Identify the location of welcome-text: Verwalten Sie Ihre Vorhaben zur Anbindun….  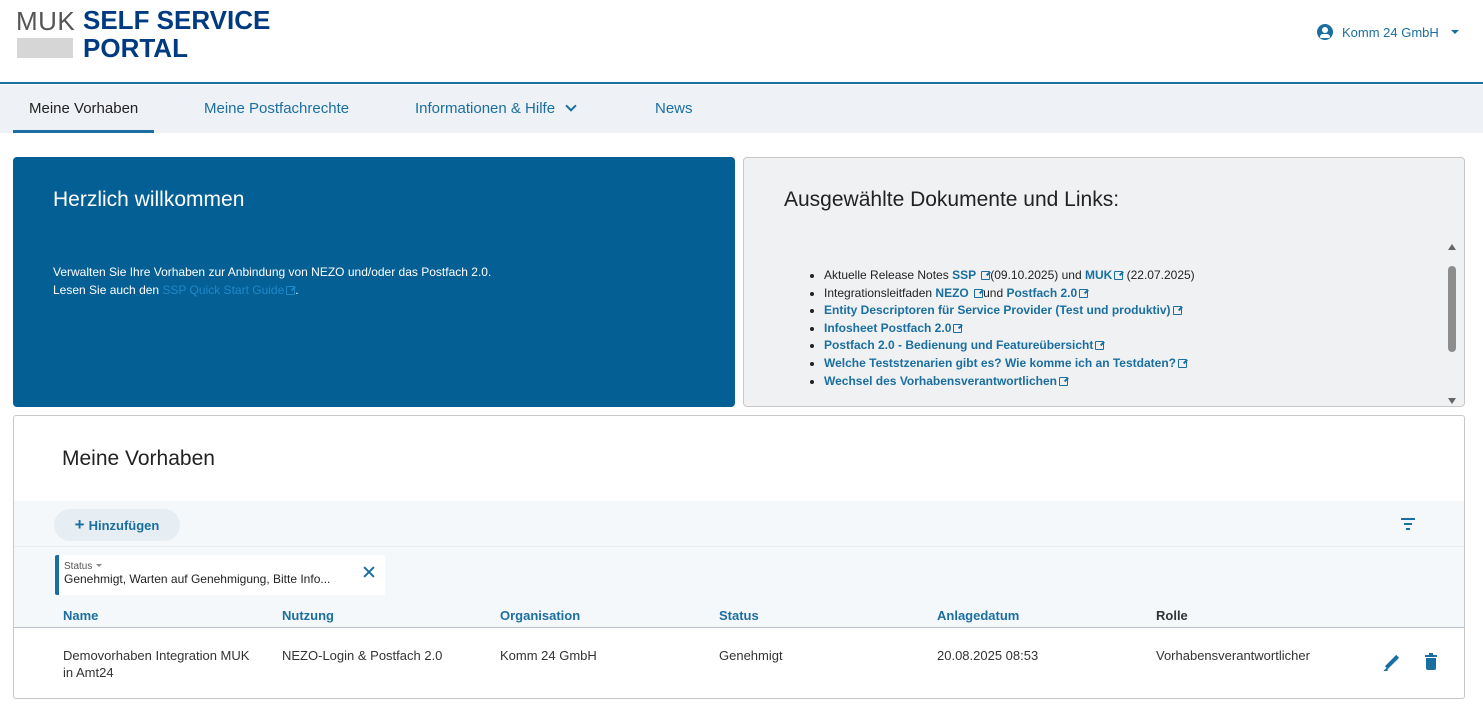
(272, 272).